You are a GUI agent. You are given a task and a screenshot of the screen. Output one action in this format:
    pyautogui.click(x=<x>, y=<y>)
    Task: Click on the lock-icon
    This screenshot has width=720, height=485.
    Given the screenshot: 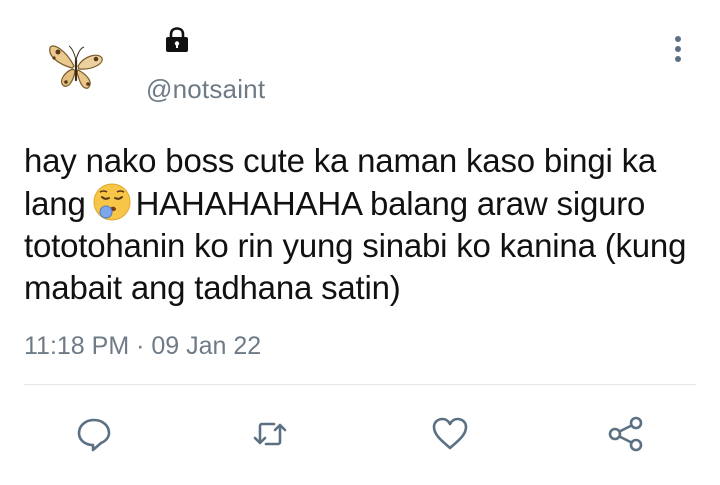 What is the action you would take?
    pyautogui.click(x=177, y=40)
    